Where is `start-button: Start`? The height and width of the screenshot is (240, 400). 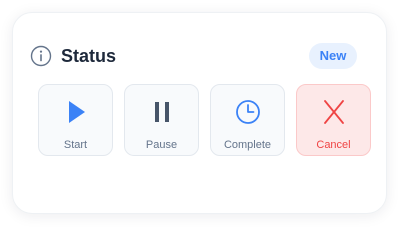
start-button: Start is located at coordinates (75, 120).